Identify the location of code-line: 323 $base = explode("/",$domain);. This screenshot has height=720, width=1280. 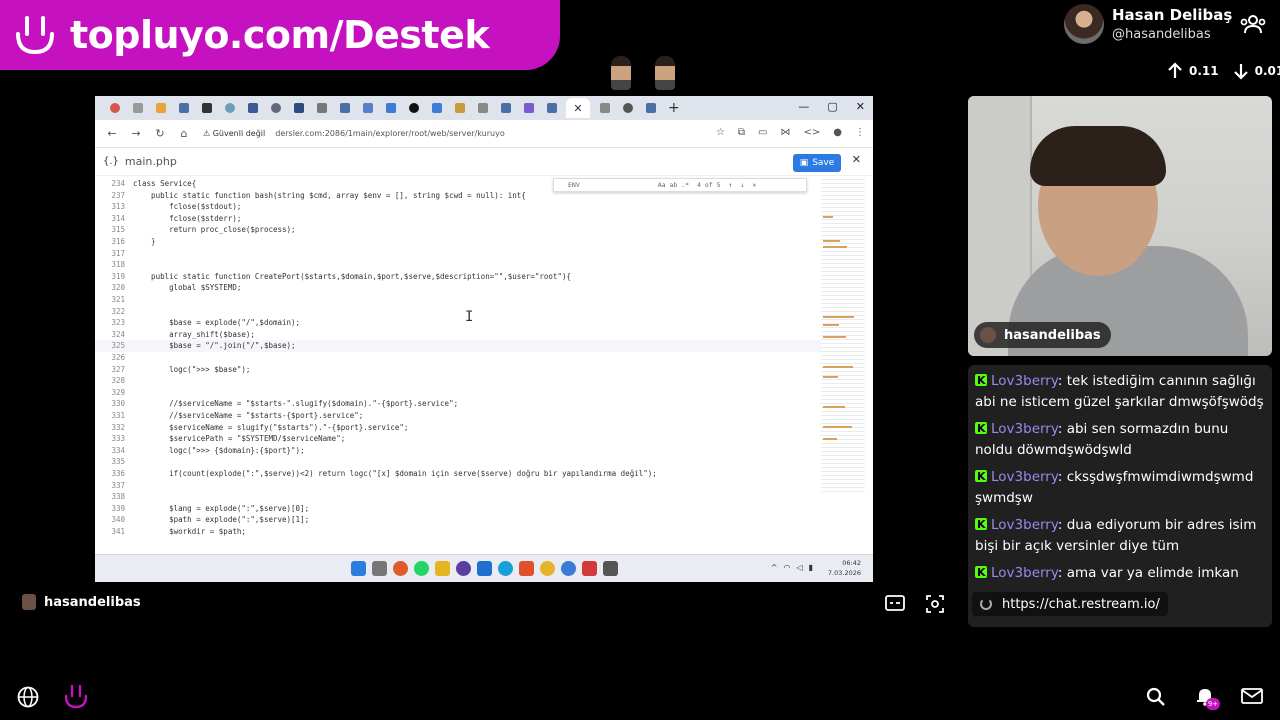
(460, 323).